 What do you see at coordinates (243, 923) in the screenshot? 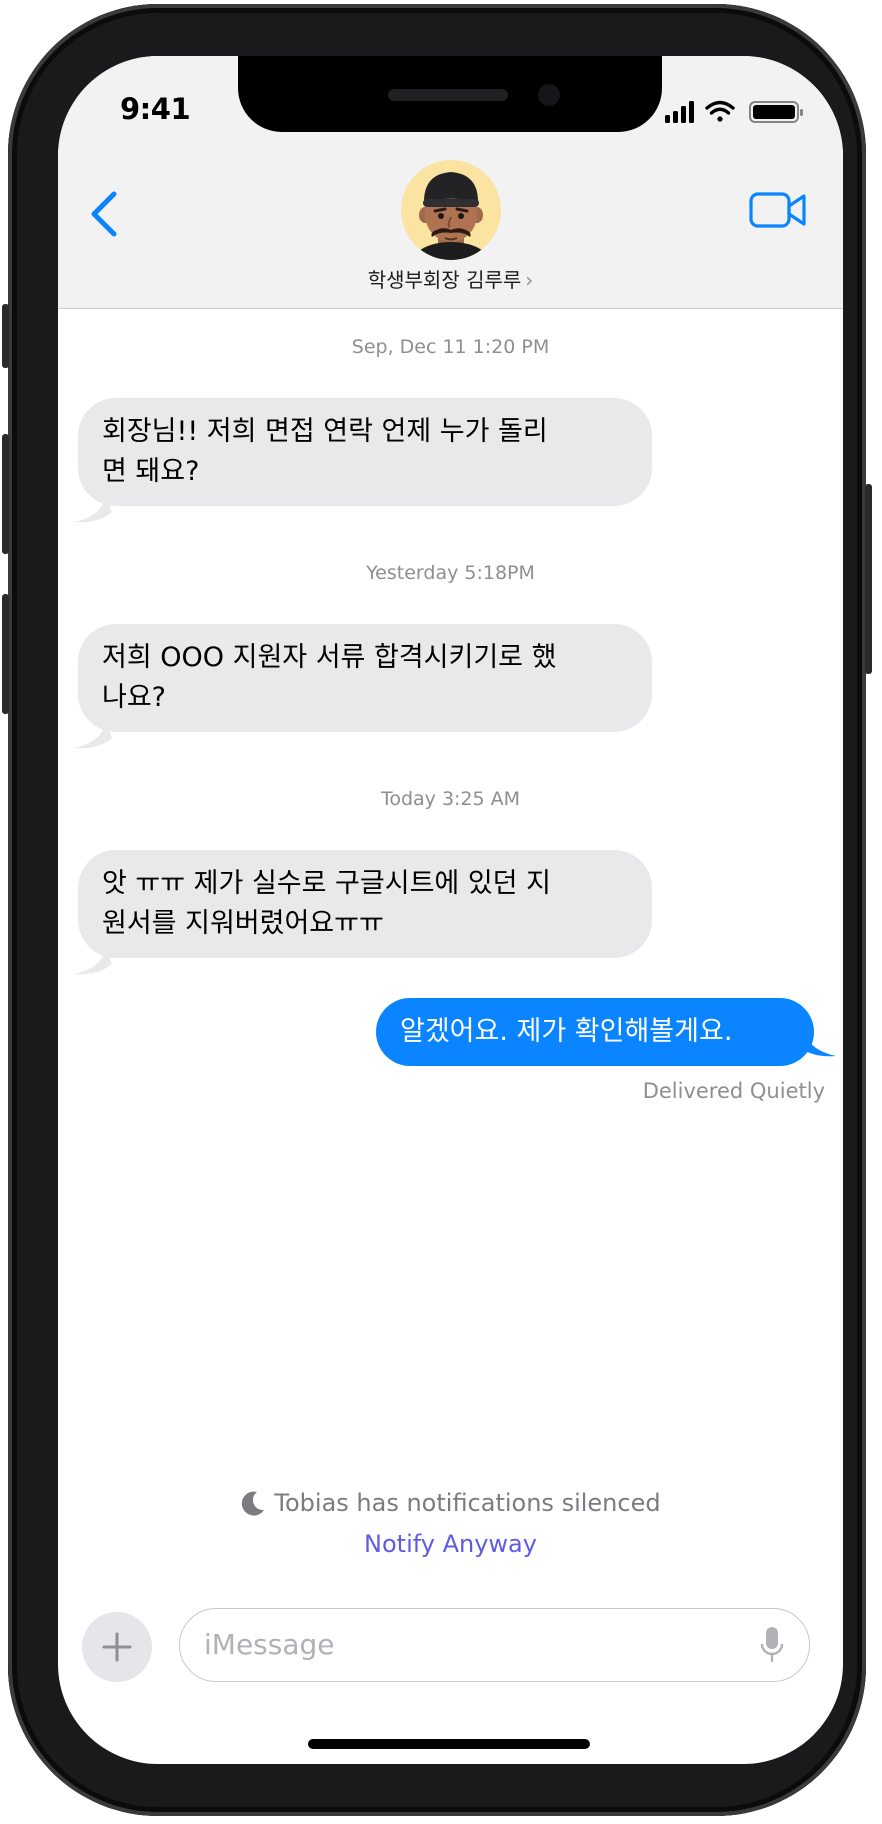
I see `message-line: 원서를 지워버렸어요ㅠㅠ` at bounding box center [243, 923].